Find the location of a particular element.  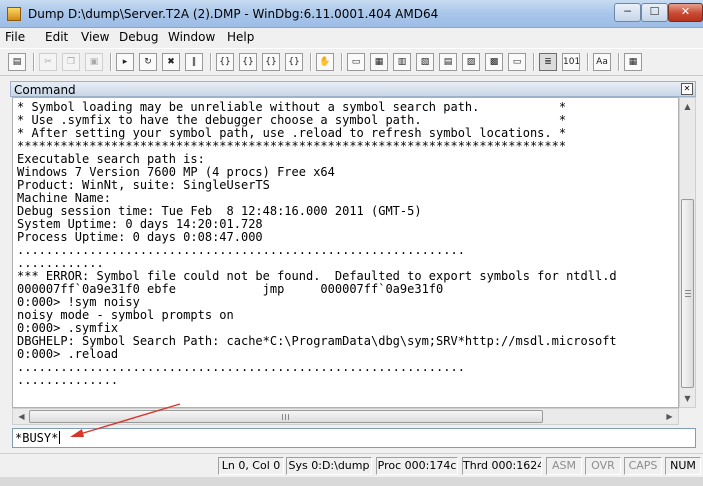

step-over-icon: {} is located at coordinates (248, 62).